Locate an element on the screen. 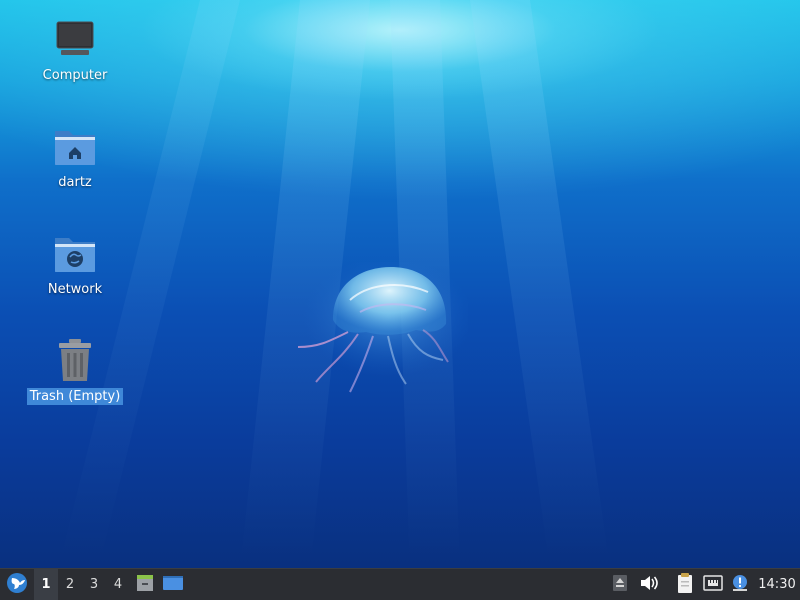 This screenshot has width=800, height=600. workspace-1-button: 1 is located at coordinates (46, 584).